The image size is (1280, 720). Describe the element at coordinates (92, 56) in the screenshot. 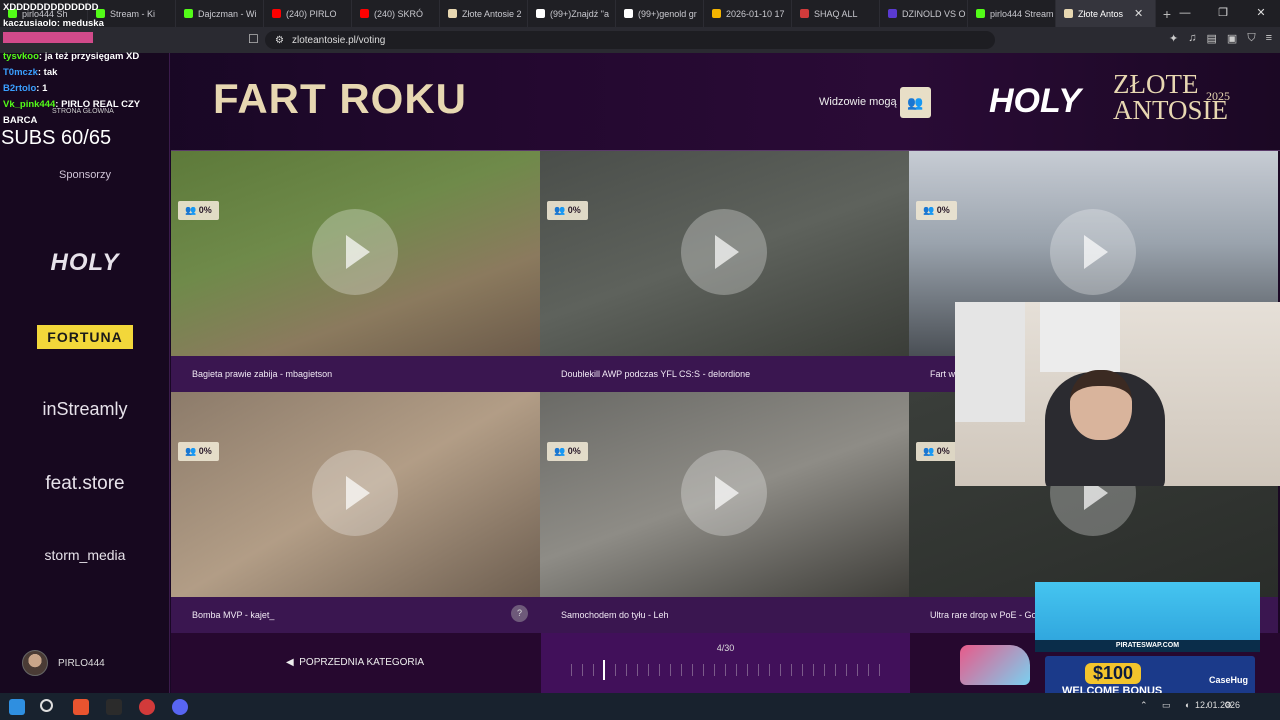

I see `chat-text: ja też przysięgam XD` at that location.